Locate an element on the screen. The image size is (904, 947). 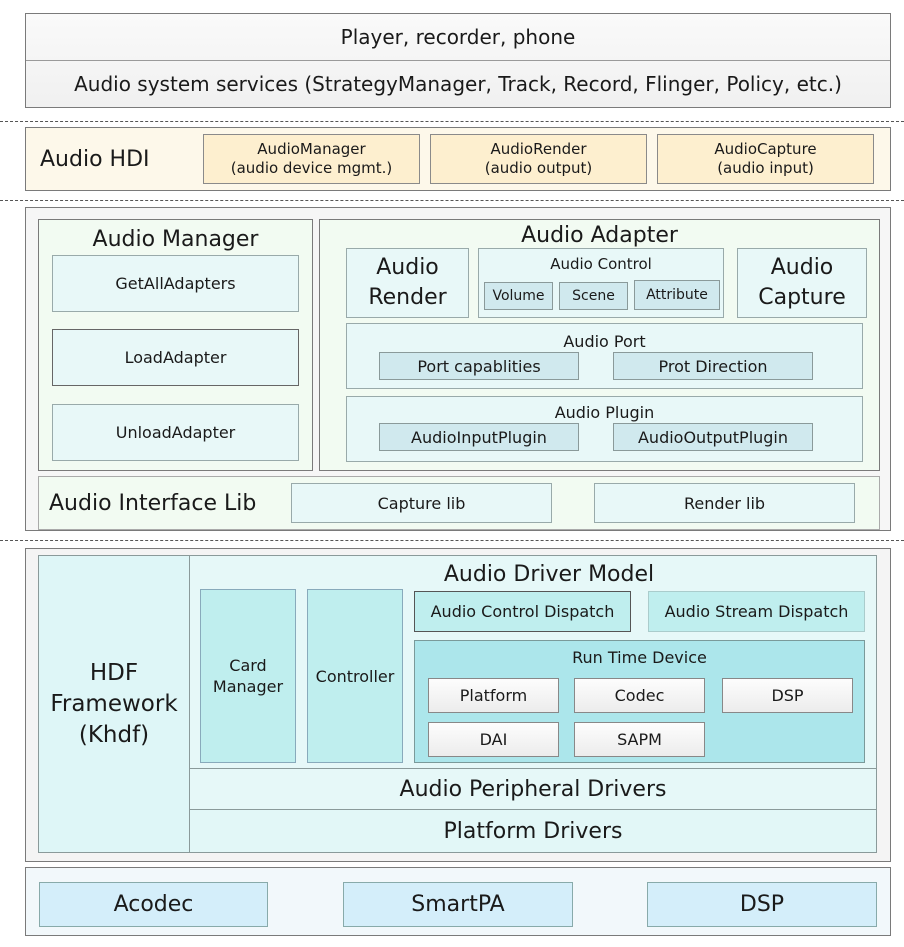
controller-box: Controller is located at coordinates (355, 676).